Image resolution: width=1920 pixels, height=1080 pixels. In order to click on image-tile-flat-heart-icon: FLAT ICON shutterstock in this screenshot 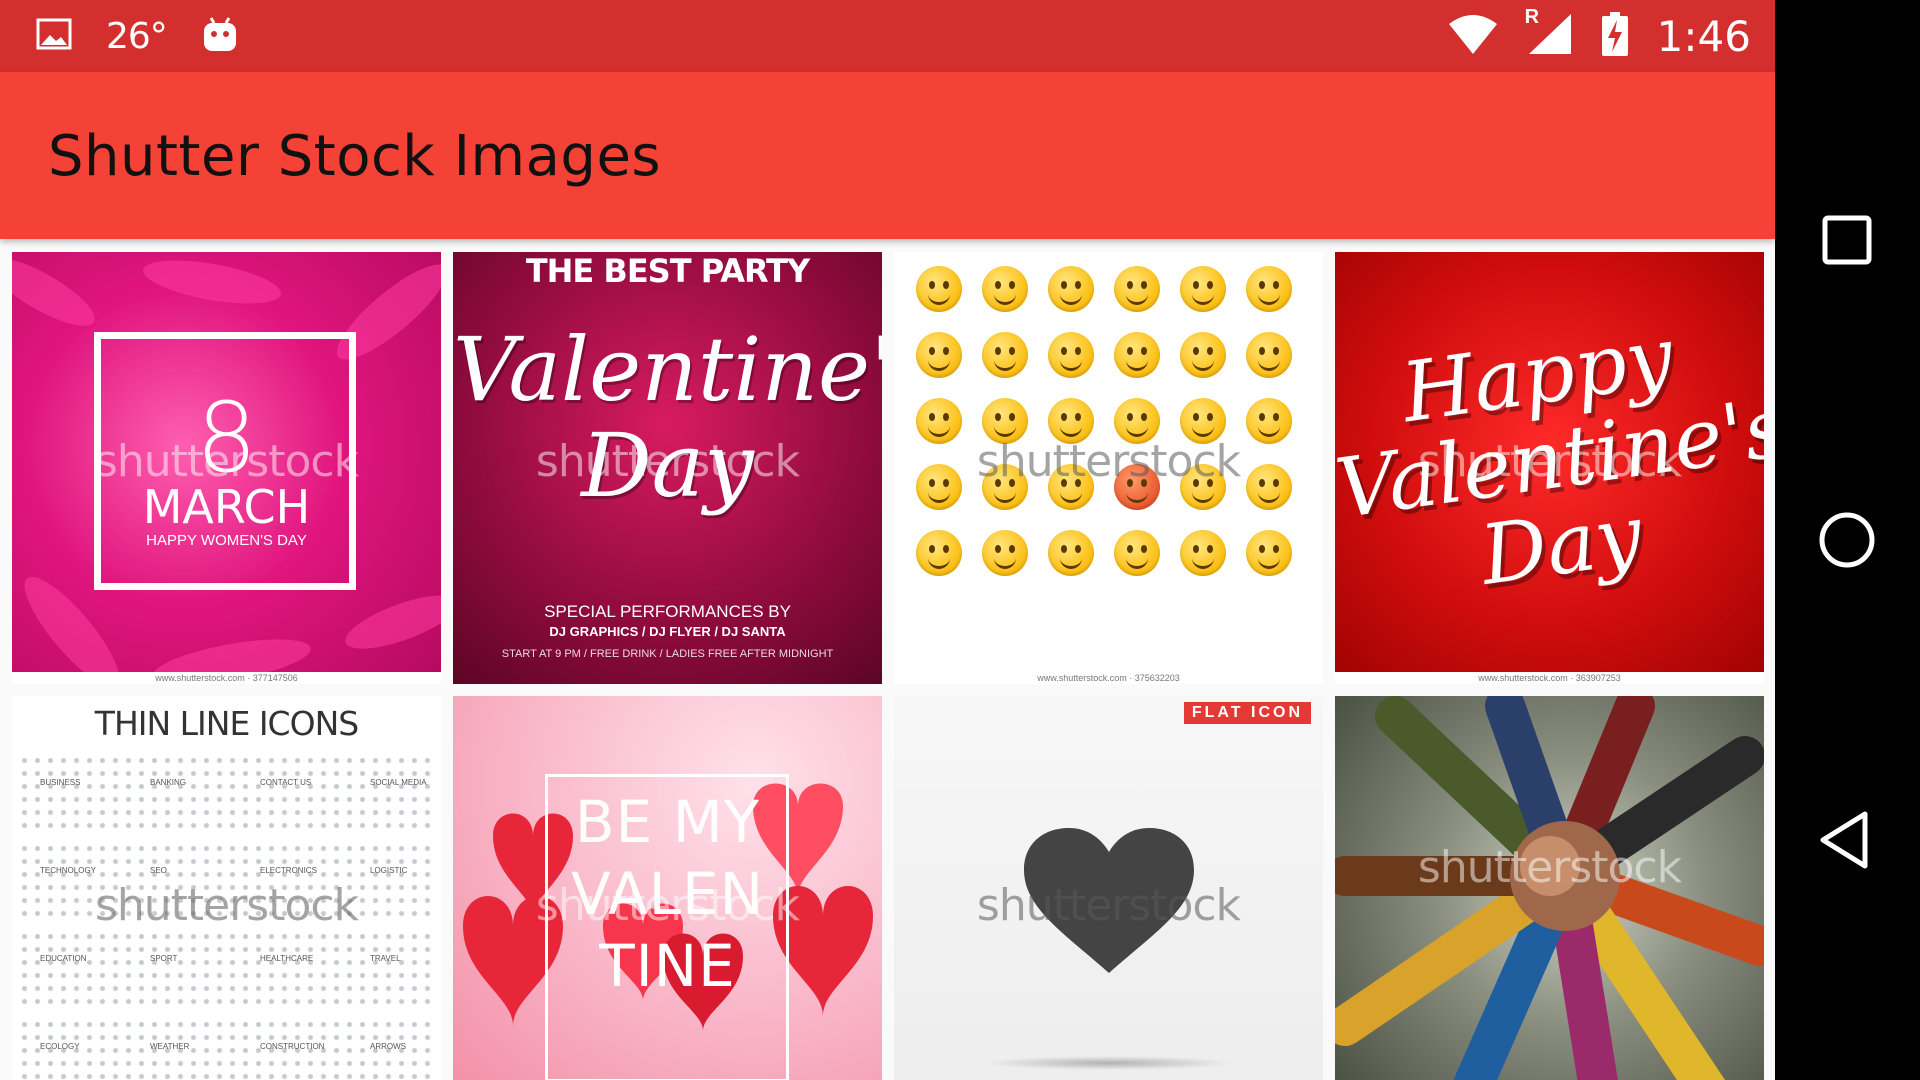, I will do `click(1108, 888)`.